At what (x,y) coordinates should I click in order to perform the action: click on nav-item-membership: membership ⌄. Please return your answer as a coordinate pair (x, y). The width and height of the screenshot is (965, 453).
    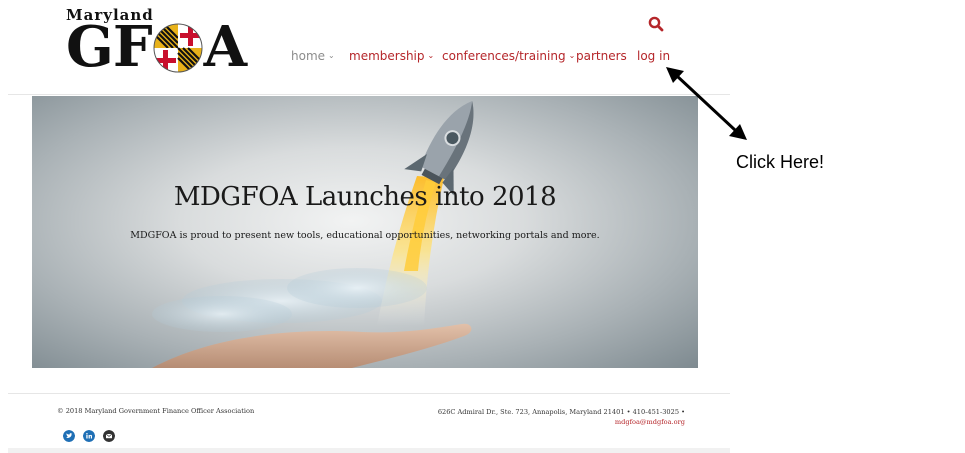
    Looking at the image, I should click on (391, 56).